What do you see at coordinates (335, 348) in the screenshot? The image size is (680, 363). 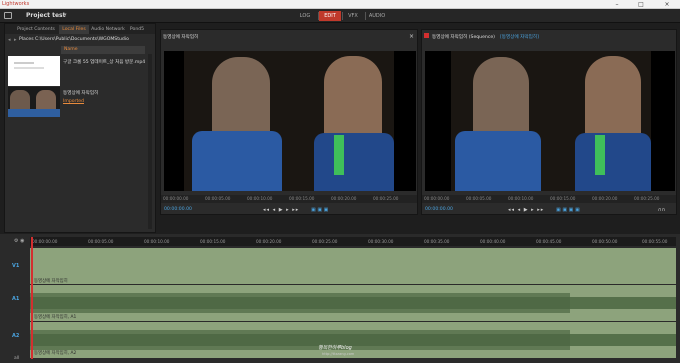 I see `watermark-text: 행복한하루blog` at bounding box center [335, 348].